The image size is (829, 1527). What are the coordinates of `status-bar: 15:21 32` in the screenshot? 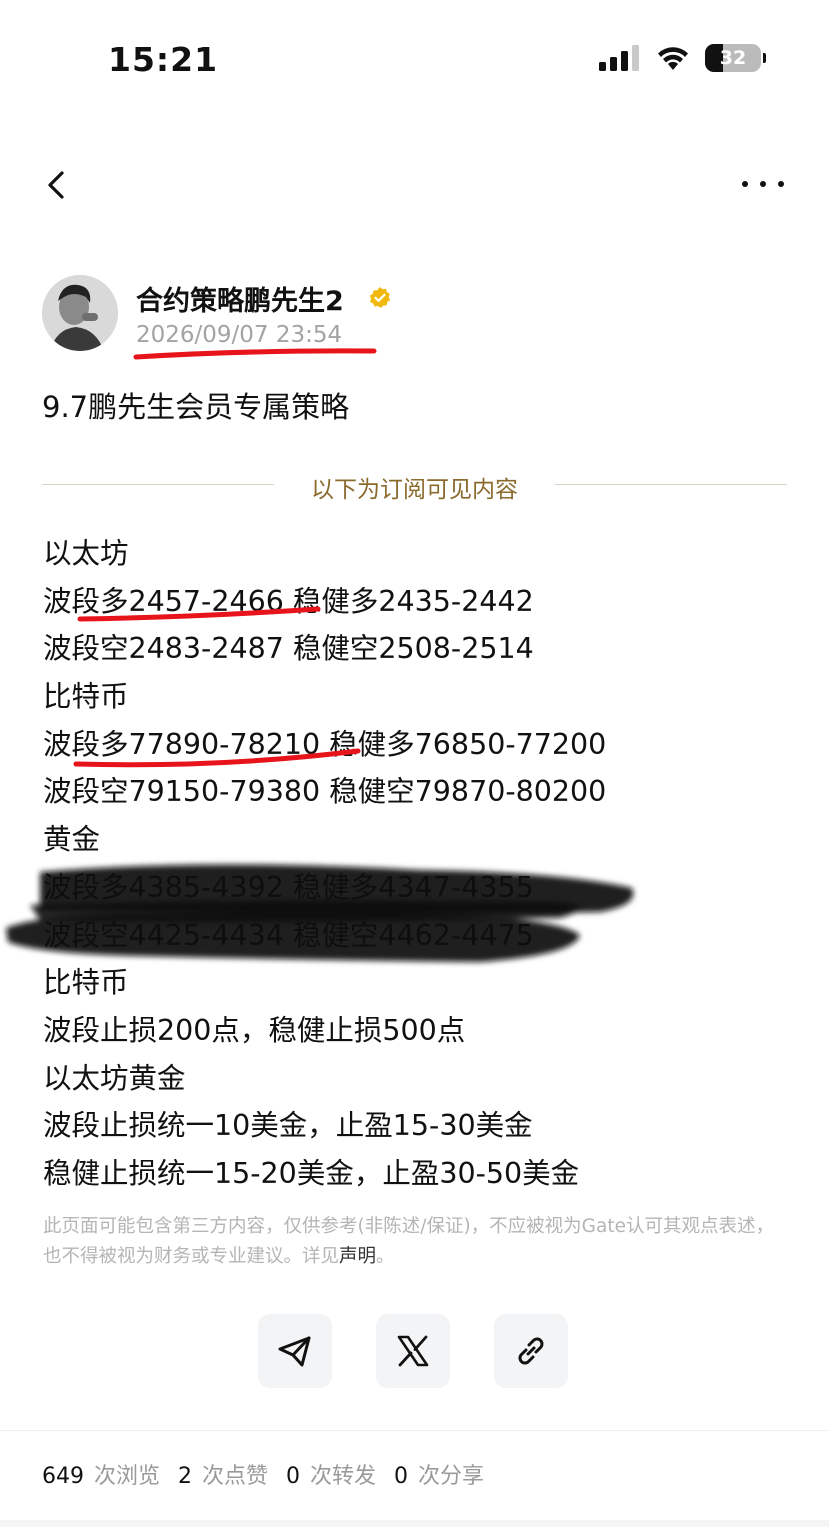 It's located at (414, 60).